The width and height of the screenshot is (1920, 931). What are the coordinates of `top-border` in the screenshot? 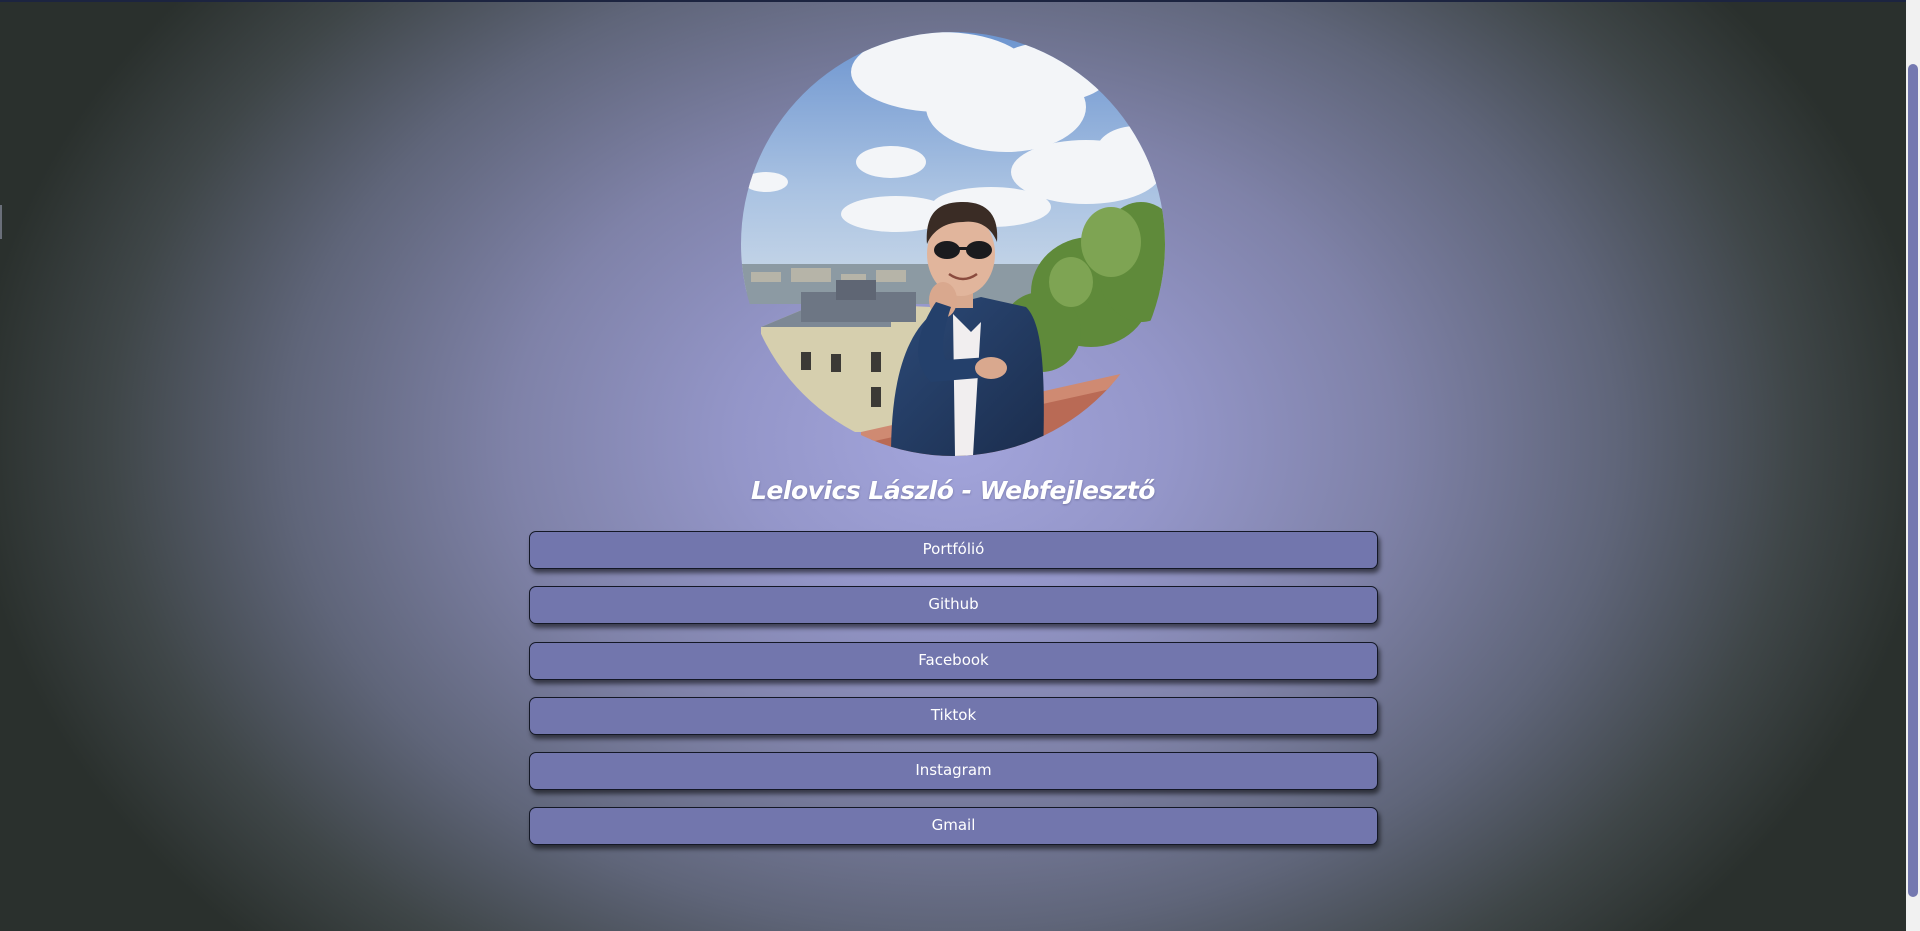 It's located at (953, 1).